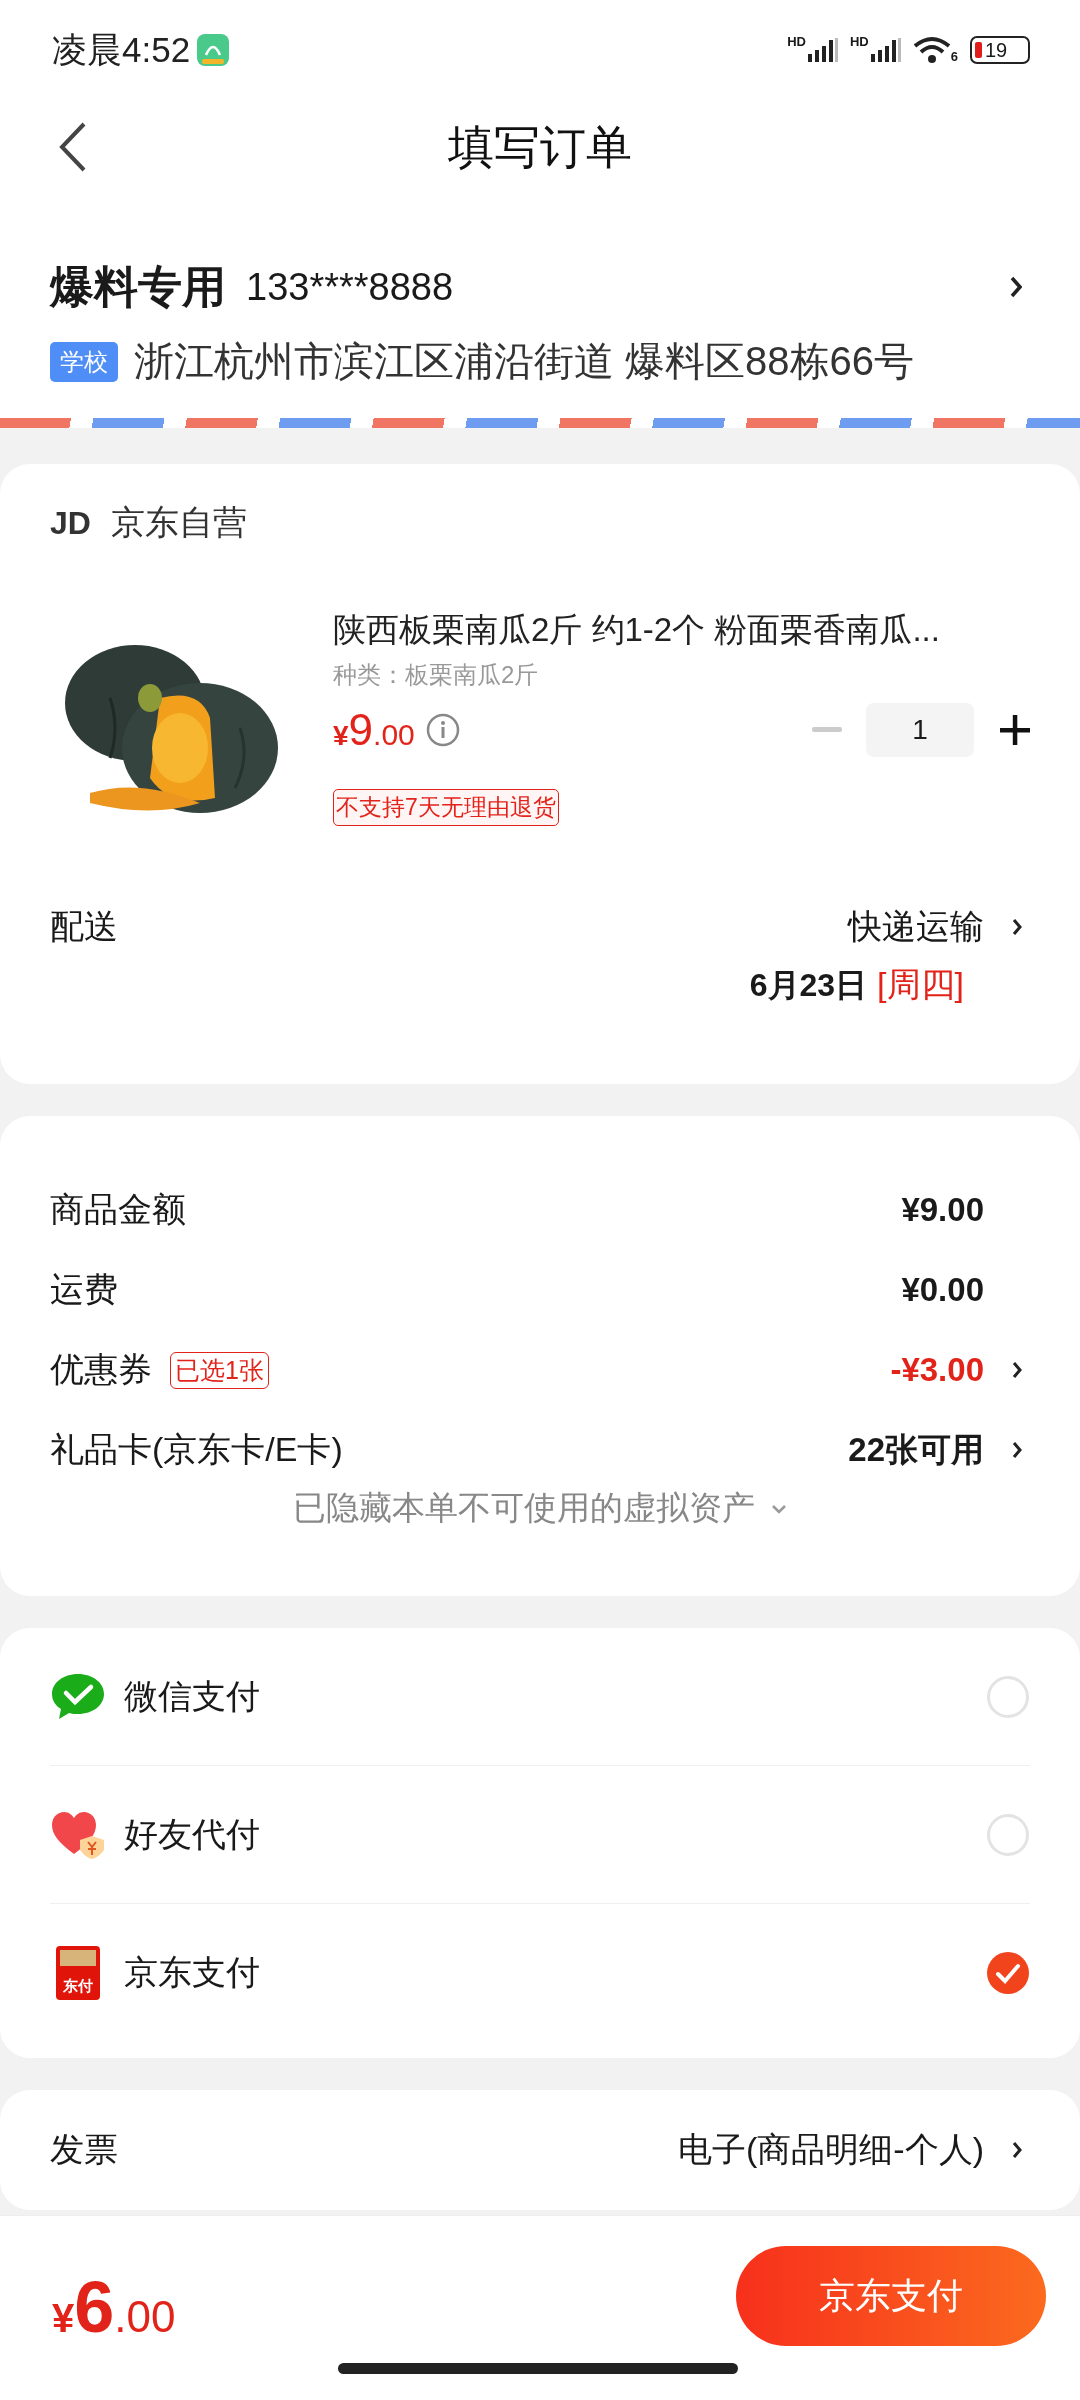 This screenshot has width=1080, height=2400. I want to click on delivery-method: 快递运输, so click(916, 927).